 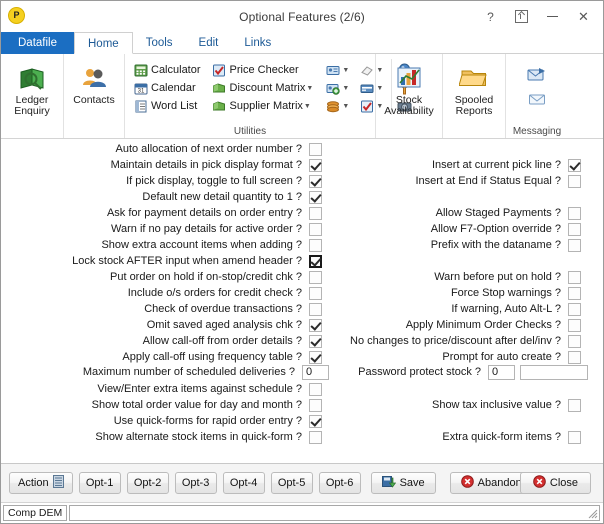 I want to click on input-password-protect-stock-name, so click(x=554, y=372).